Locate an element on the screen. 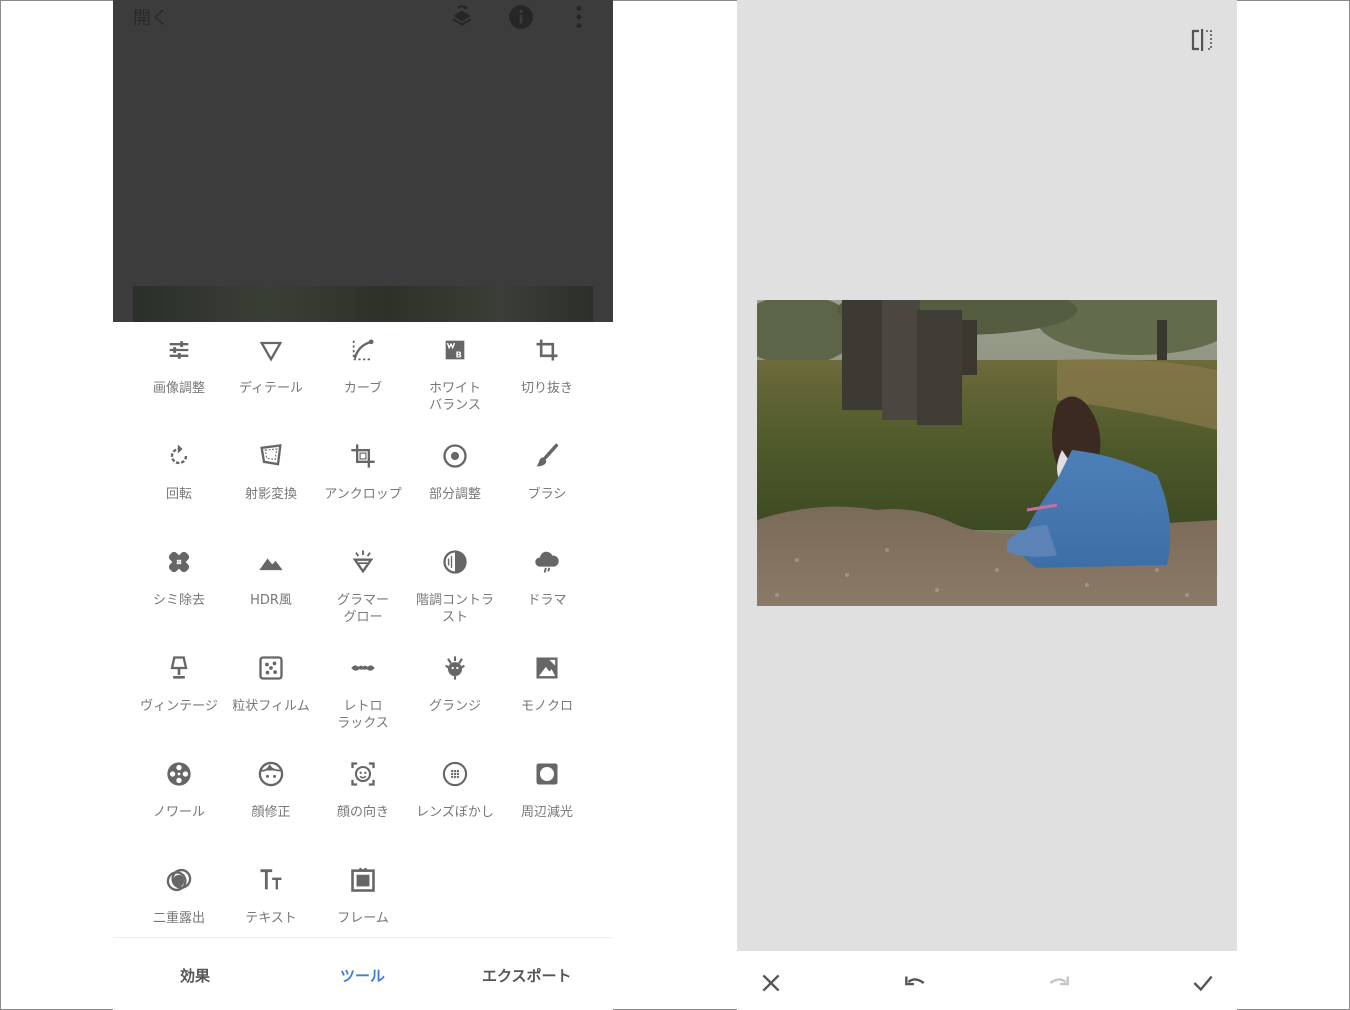 This screenshot has height=1010, width=1350. tonal-contrast-icon is located at coordinates (455, 562).